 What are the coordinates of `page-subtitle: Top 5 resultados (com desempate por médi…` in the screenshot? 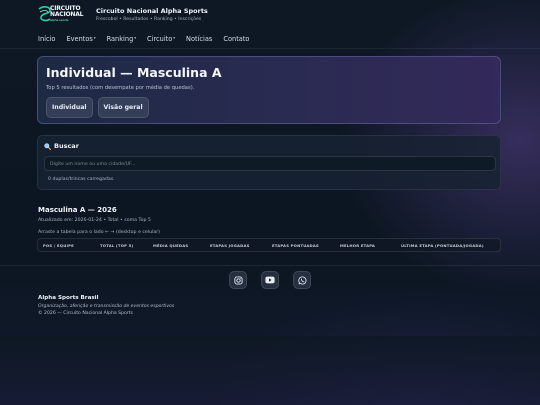 It's located at (120, 88).